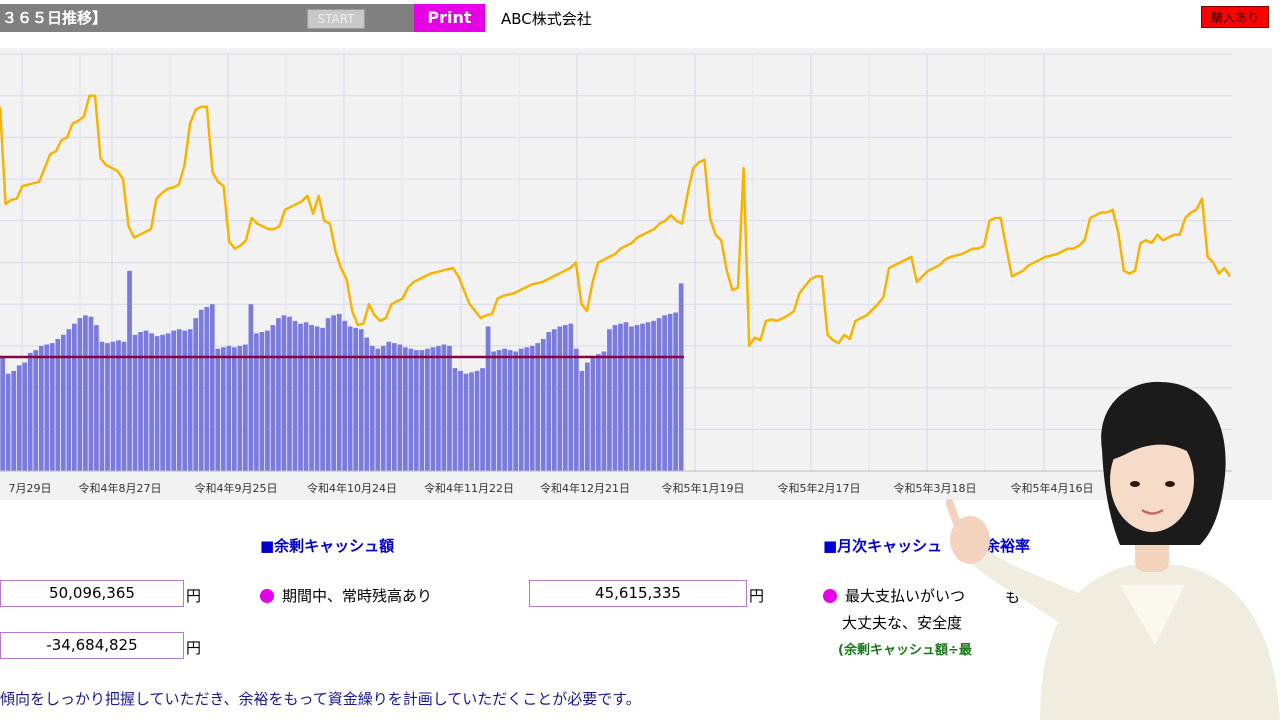  I want to click on company-name: ABC株式会社, so click(546, 19).